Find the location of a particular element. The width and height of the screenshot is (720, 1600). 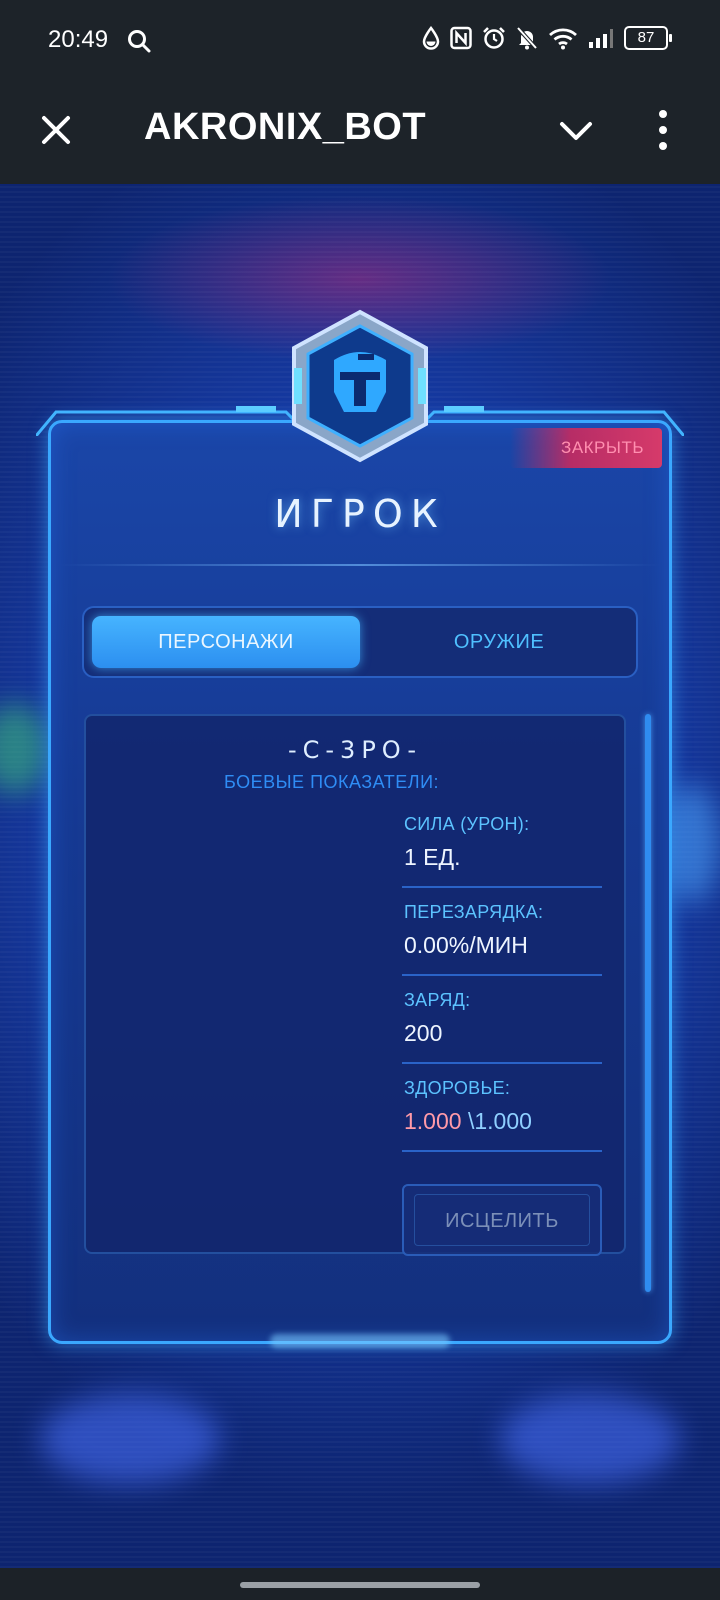

health-current: 1.000 is located at coordinates (433, 1121).